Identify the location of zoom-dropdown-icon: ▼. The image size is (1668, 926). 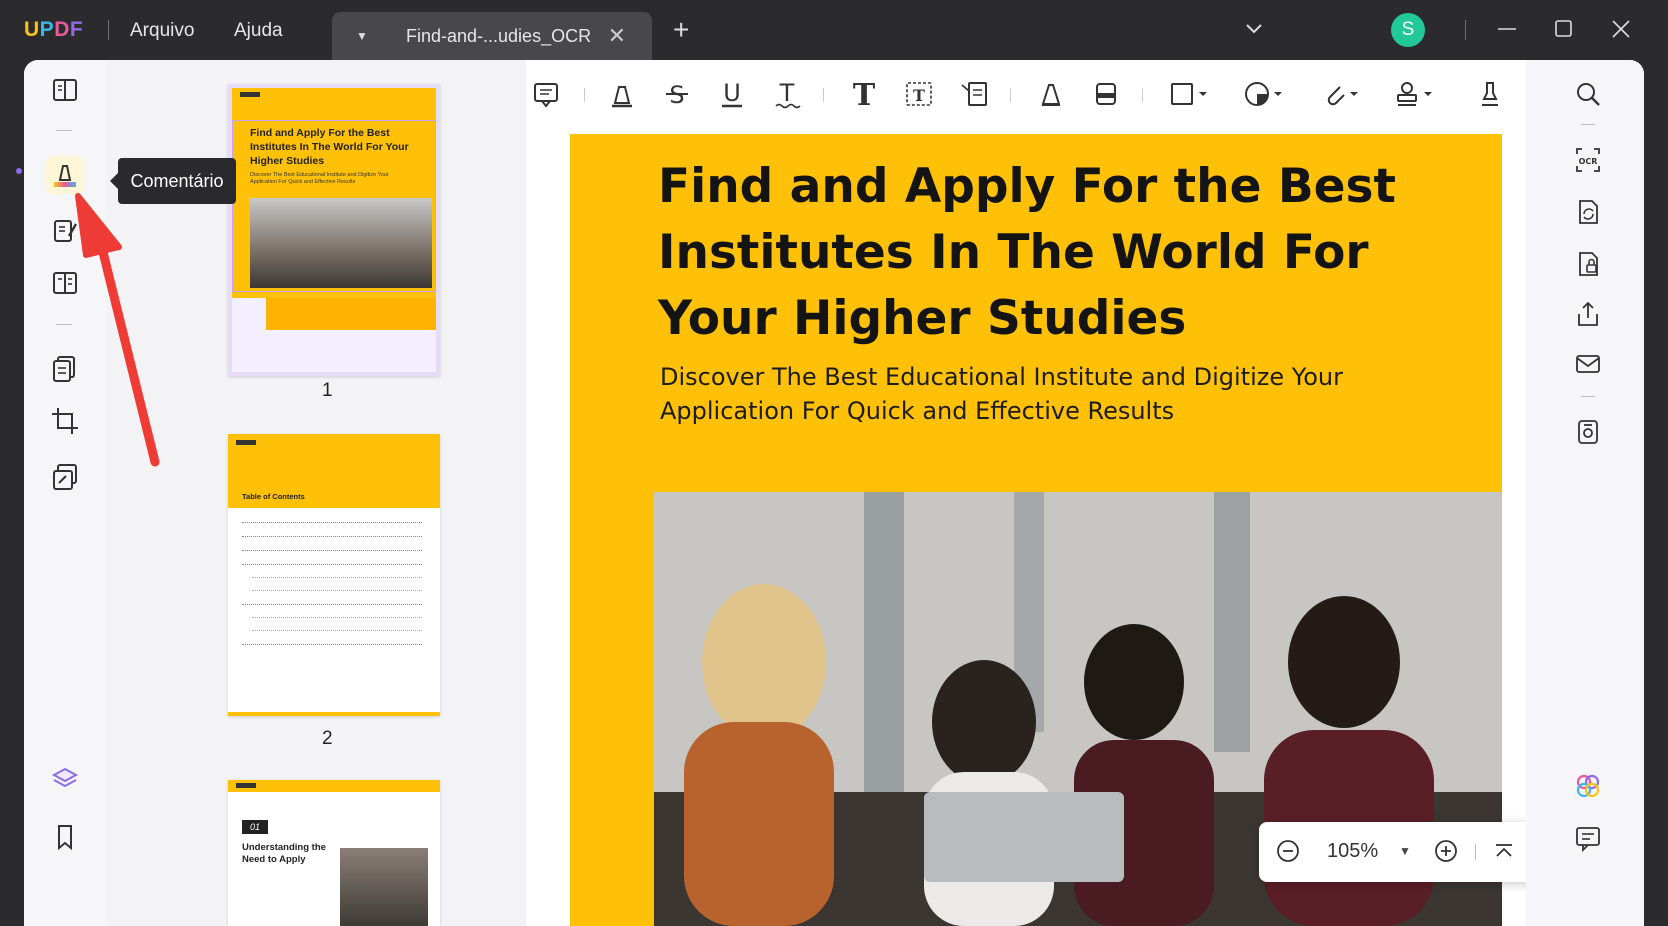
(1405, 851).